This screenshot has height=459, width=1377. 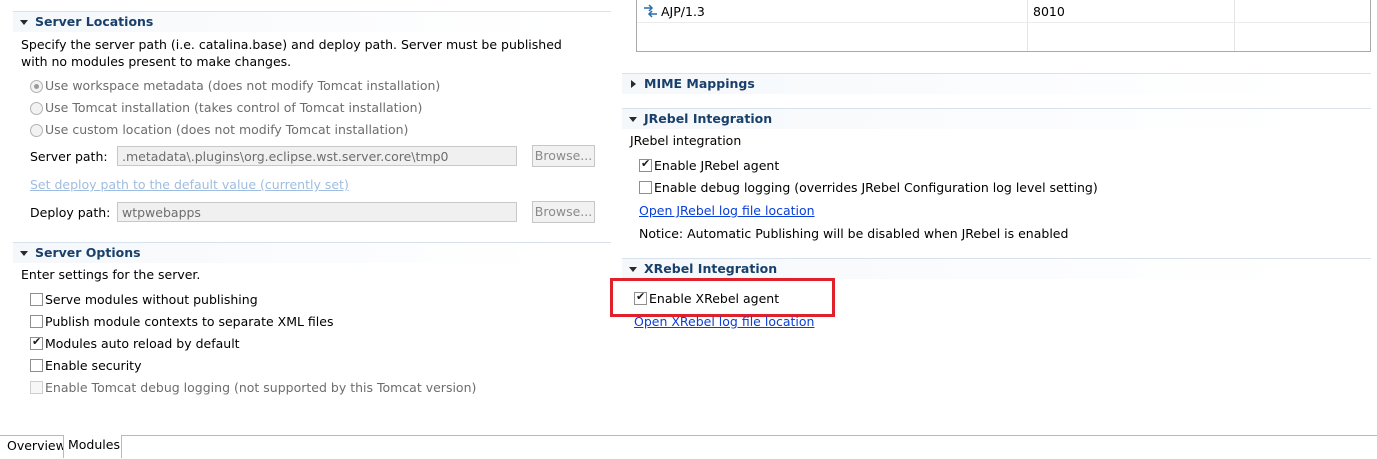 I want to click on checkbox-enable-xrebel-agent: ✔, so click(x=640, y=297).